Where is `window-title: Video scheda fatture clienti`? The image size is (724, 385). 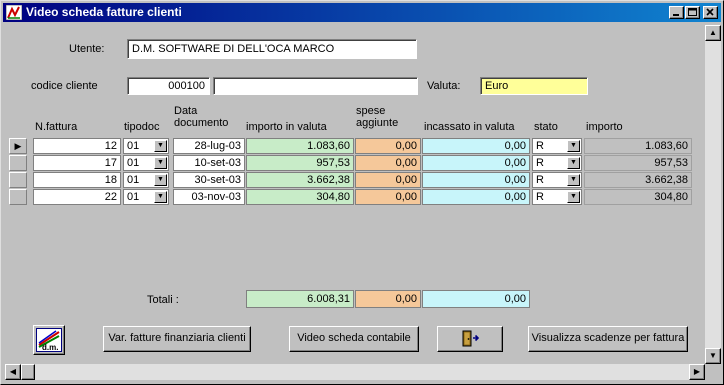
window-title: Video scheda fatture clienti is located at coordinates (104, 12).